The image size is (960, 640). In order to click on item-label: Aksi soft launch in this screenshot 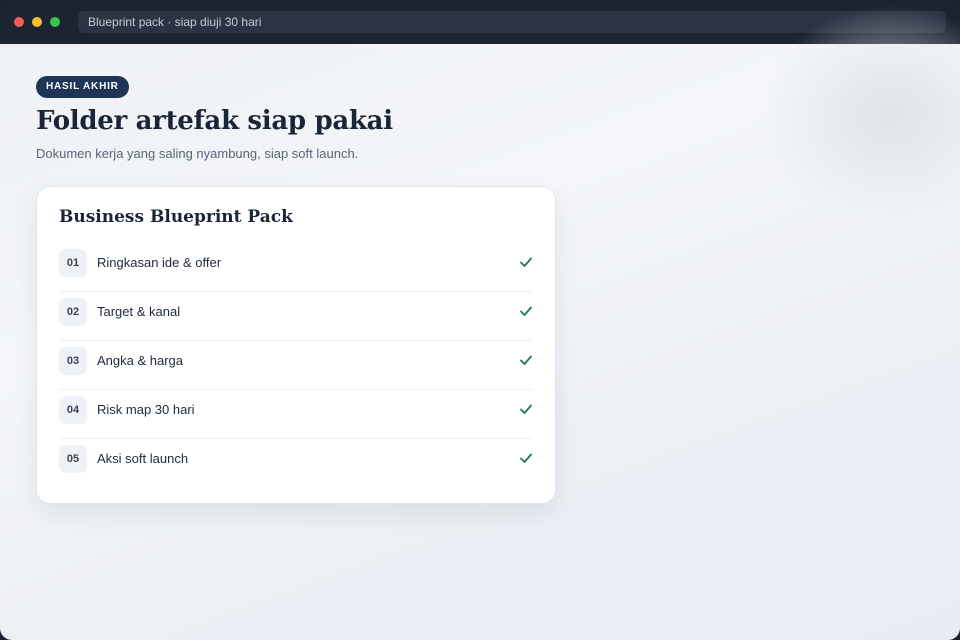, I will do `click(143, 458)`.